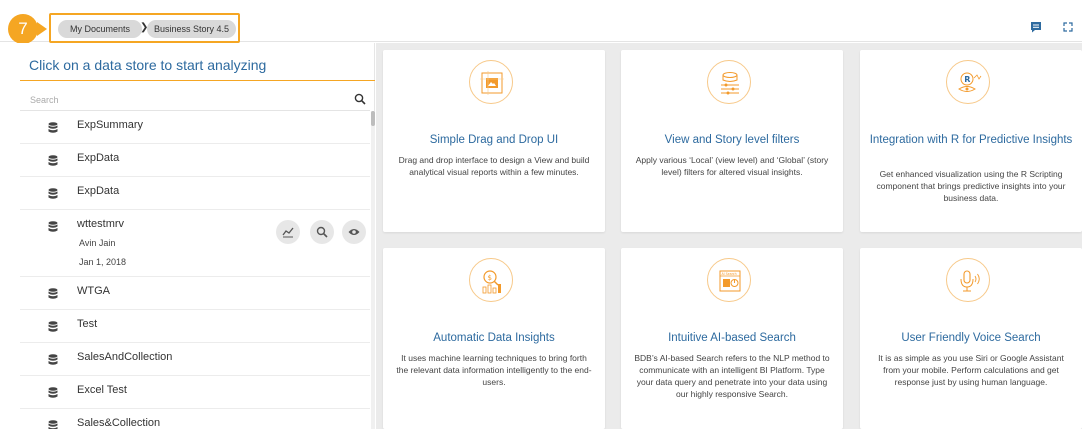  What do you see at coordinates (197, 80) in the screenshot?
I see `panel-divider` at bounding box center [197, 80].